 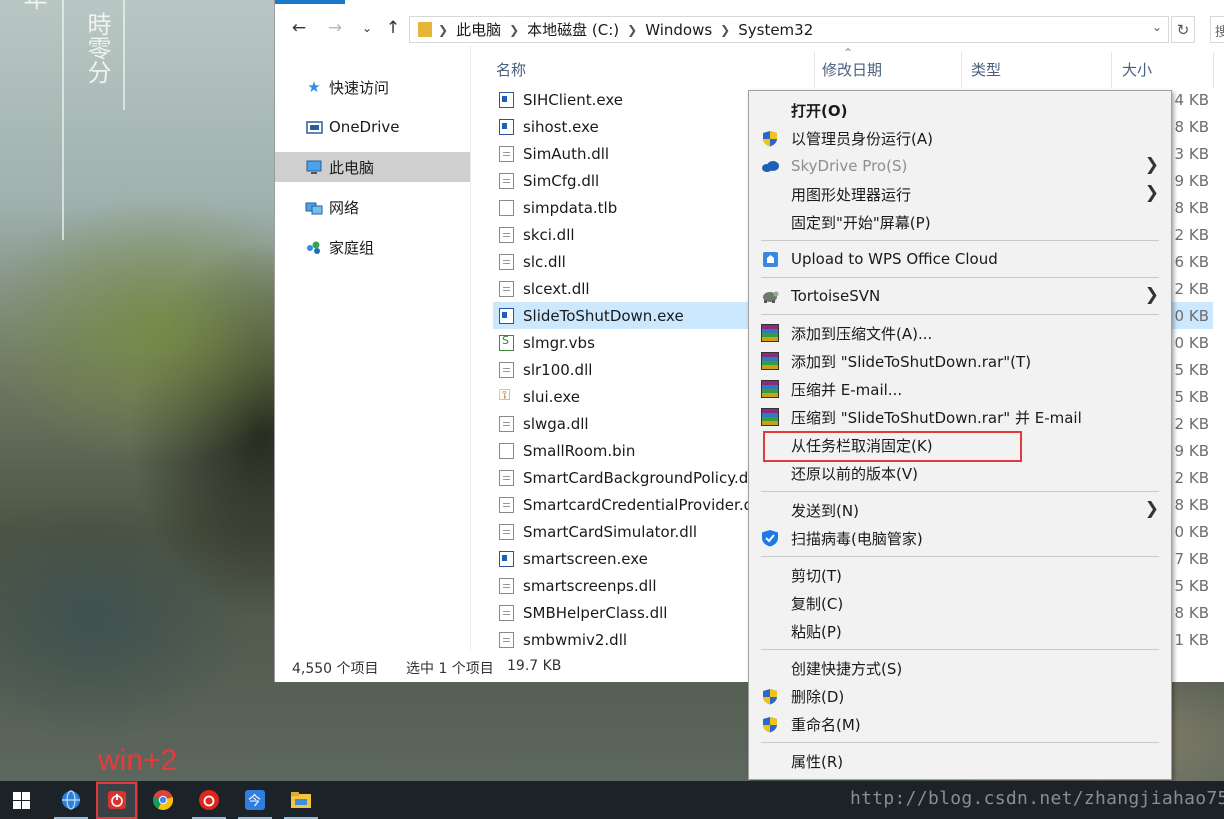 What do you see at coordinates (852, 69) in the screenshot?
I see `column-header-date: 修改日期` at bounding box center [852, 69].